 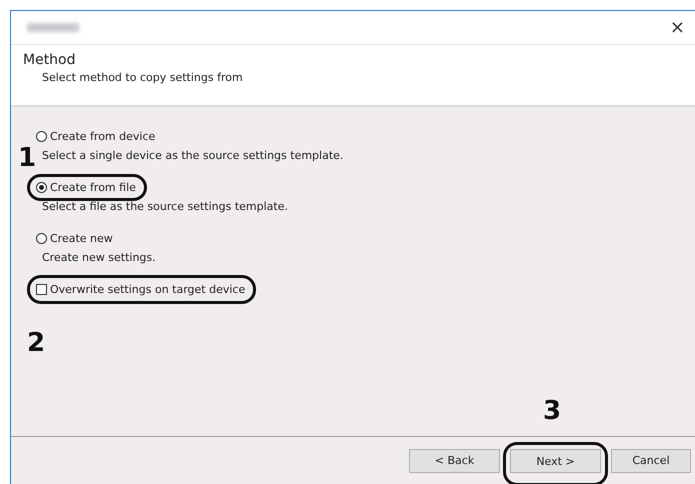 I want to click on option-description: Select a file as the source settings template., so click(x=165, y=207).